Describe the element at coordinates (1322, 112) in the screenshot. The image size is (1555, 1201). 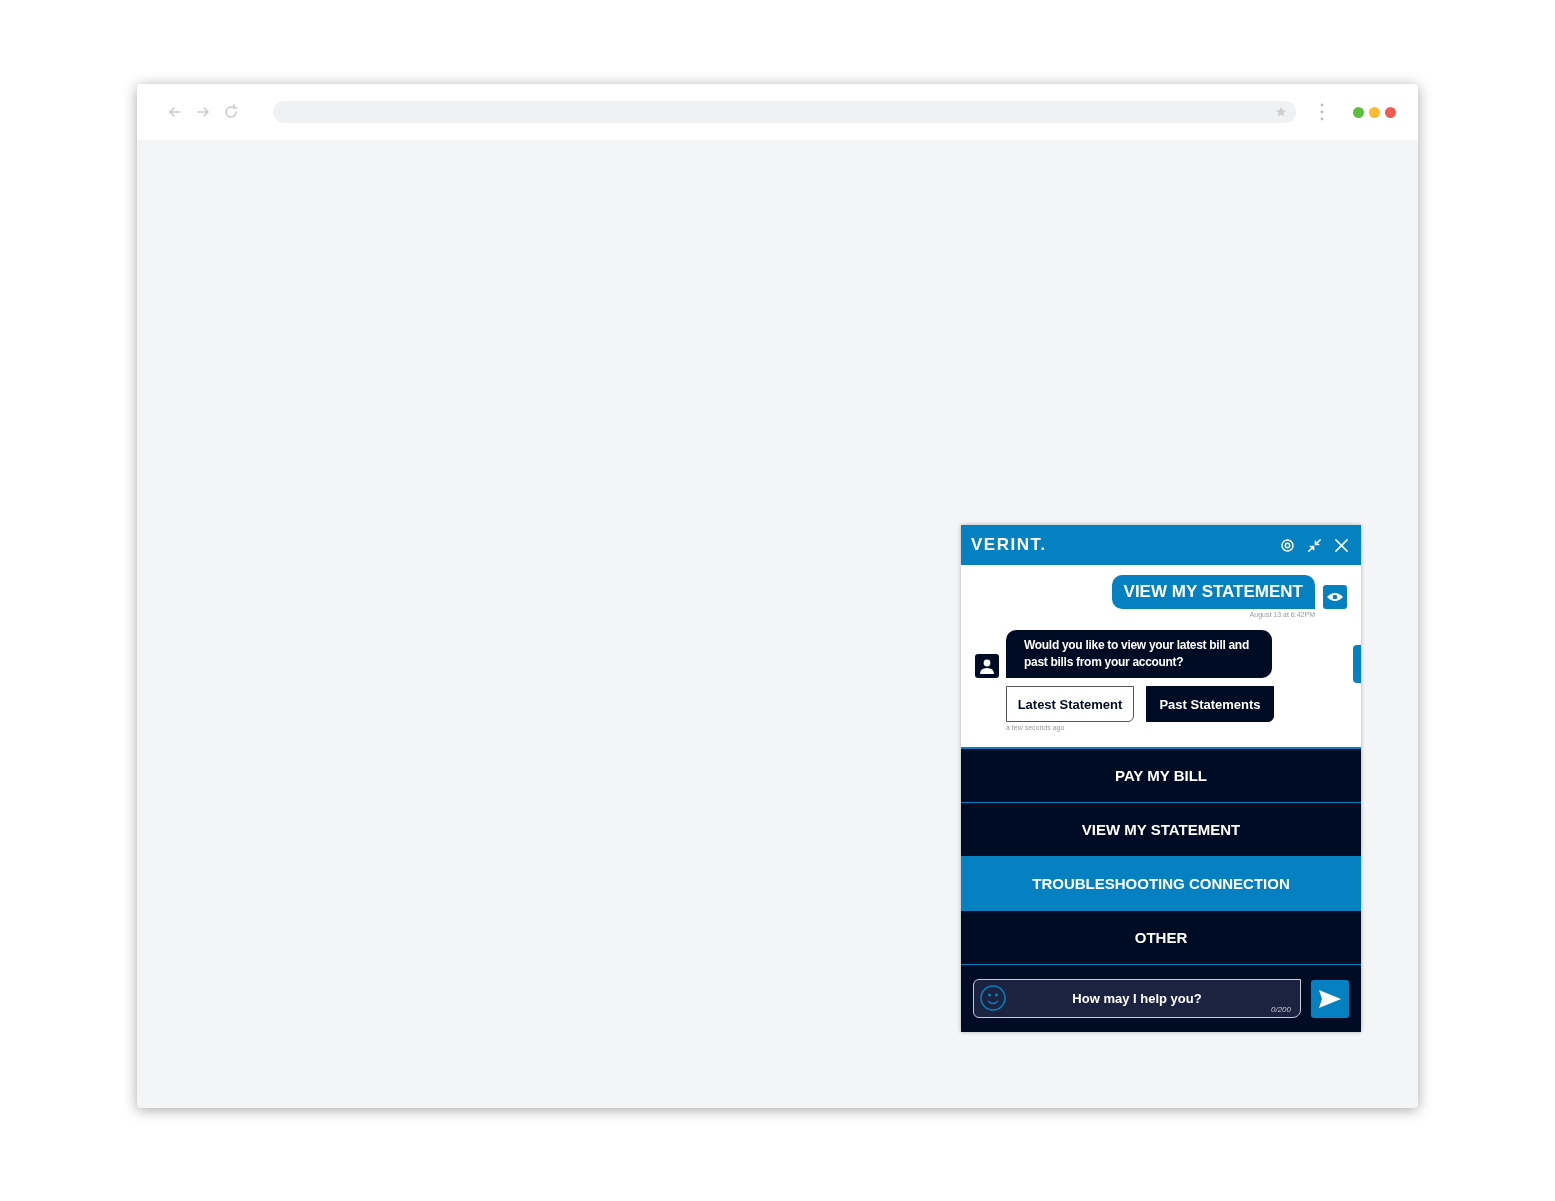
I see `more-icon` at that location.